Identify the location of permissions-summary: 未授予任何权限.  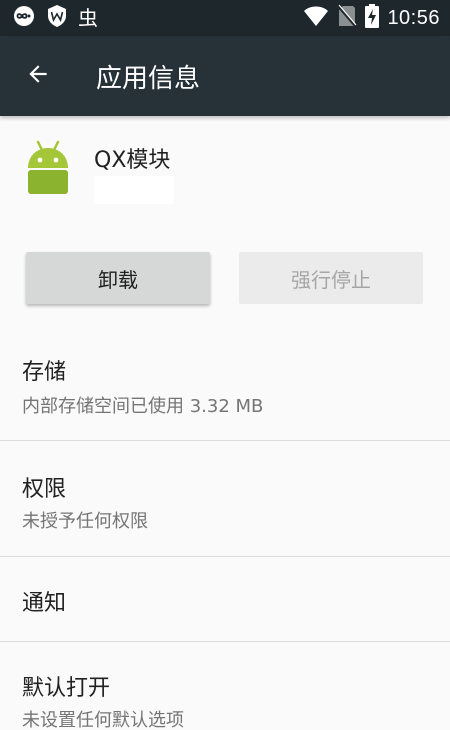
(85, 521).